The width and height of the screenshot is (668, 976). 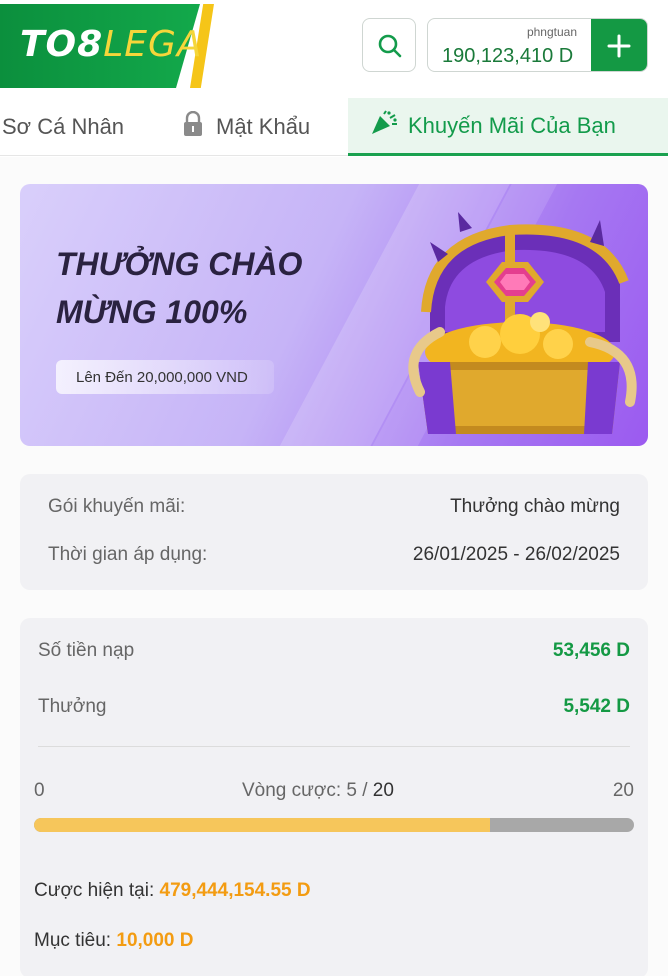 What do you see at coordinates (117, 506) in the screenshot?
I see `package-label: Gói khuyến mãi:` at bounding box center [117, 506].